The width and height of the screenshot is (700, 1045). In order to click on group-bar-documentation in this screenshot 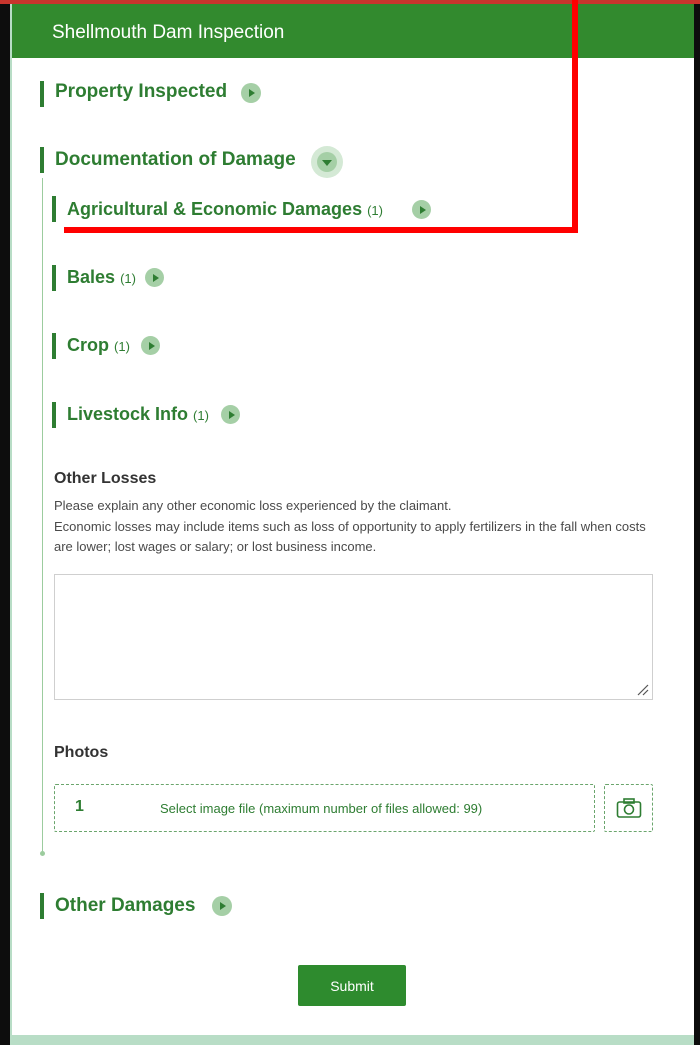, I will do `click(42, 160)`.